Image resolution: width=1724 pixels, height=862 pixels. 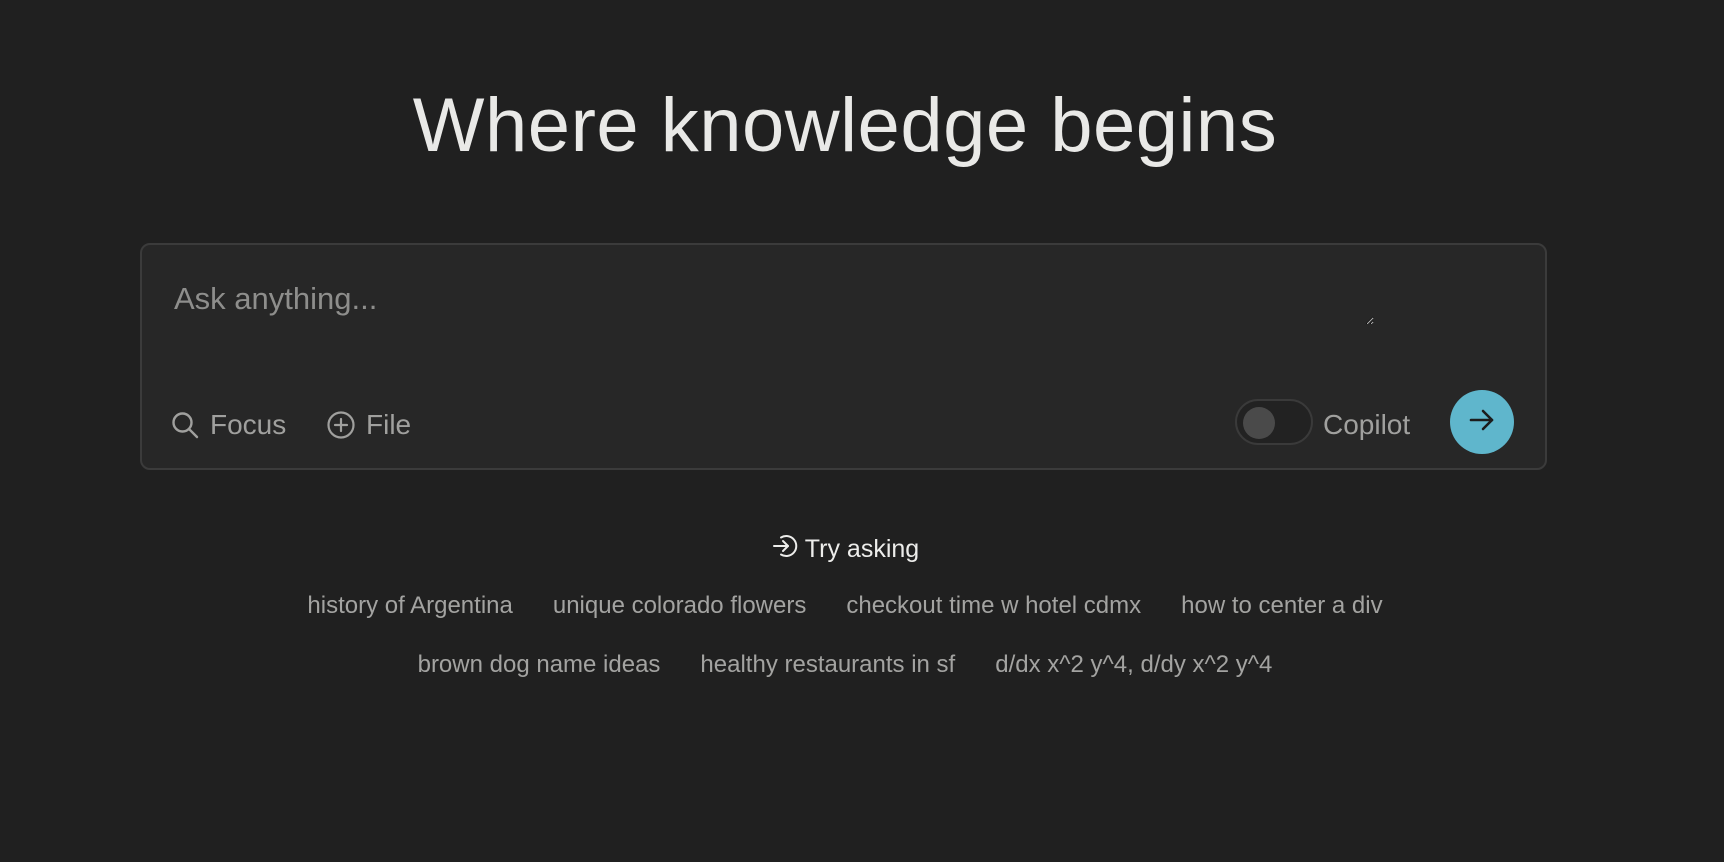 What do you see at coordinates (785, 549) in the screenshot?
I see `arrow-into-circle-icon` at bounding box center [785, 549].